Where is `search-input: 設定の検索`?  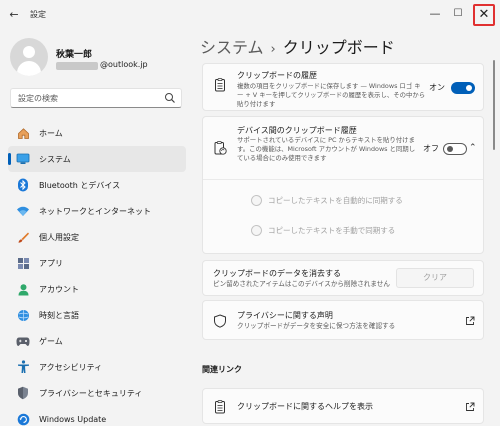 search-input: 設定の検索 is located at coordinates (96, 98).